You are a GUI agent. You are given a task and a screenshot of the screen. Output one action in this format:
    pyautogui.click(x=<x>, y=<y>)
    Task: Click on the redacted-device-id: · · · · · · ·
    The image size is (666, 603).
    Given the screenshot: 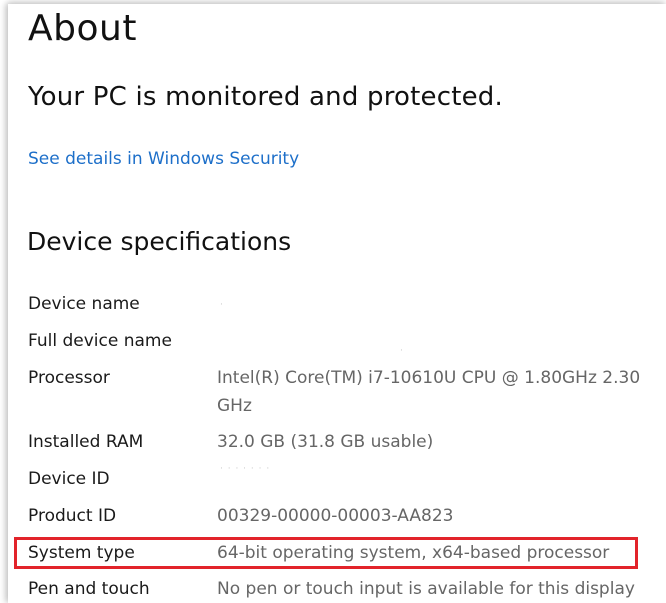 What is the action you would take?
    pyautogui.click(x=245, y=469)
    